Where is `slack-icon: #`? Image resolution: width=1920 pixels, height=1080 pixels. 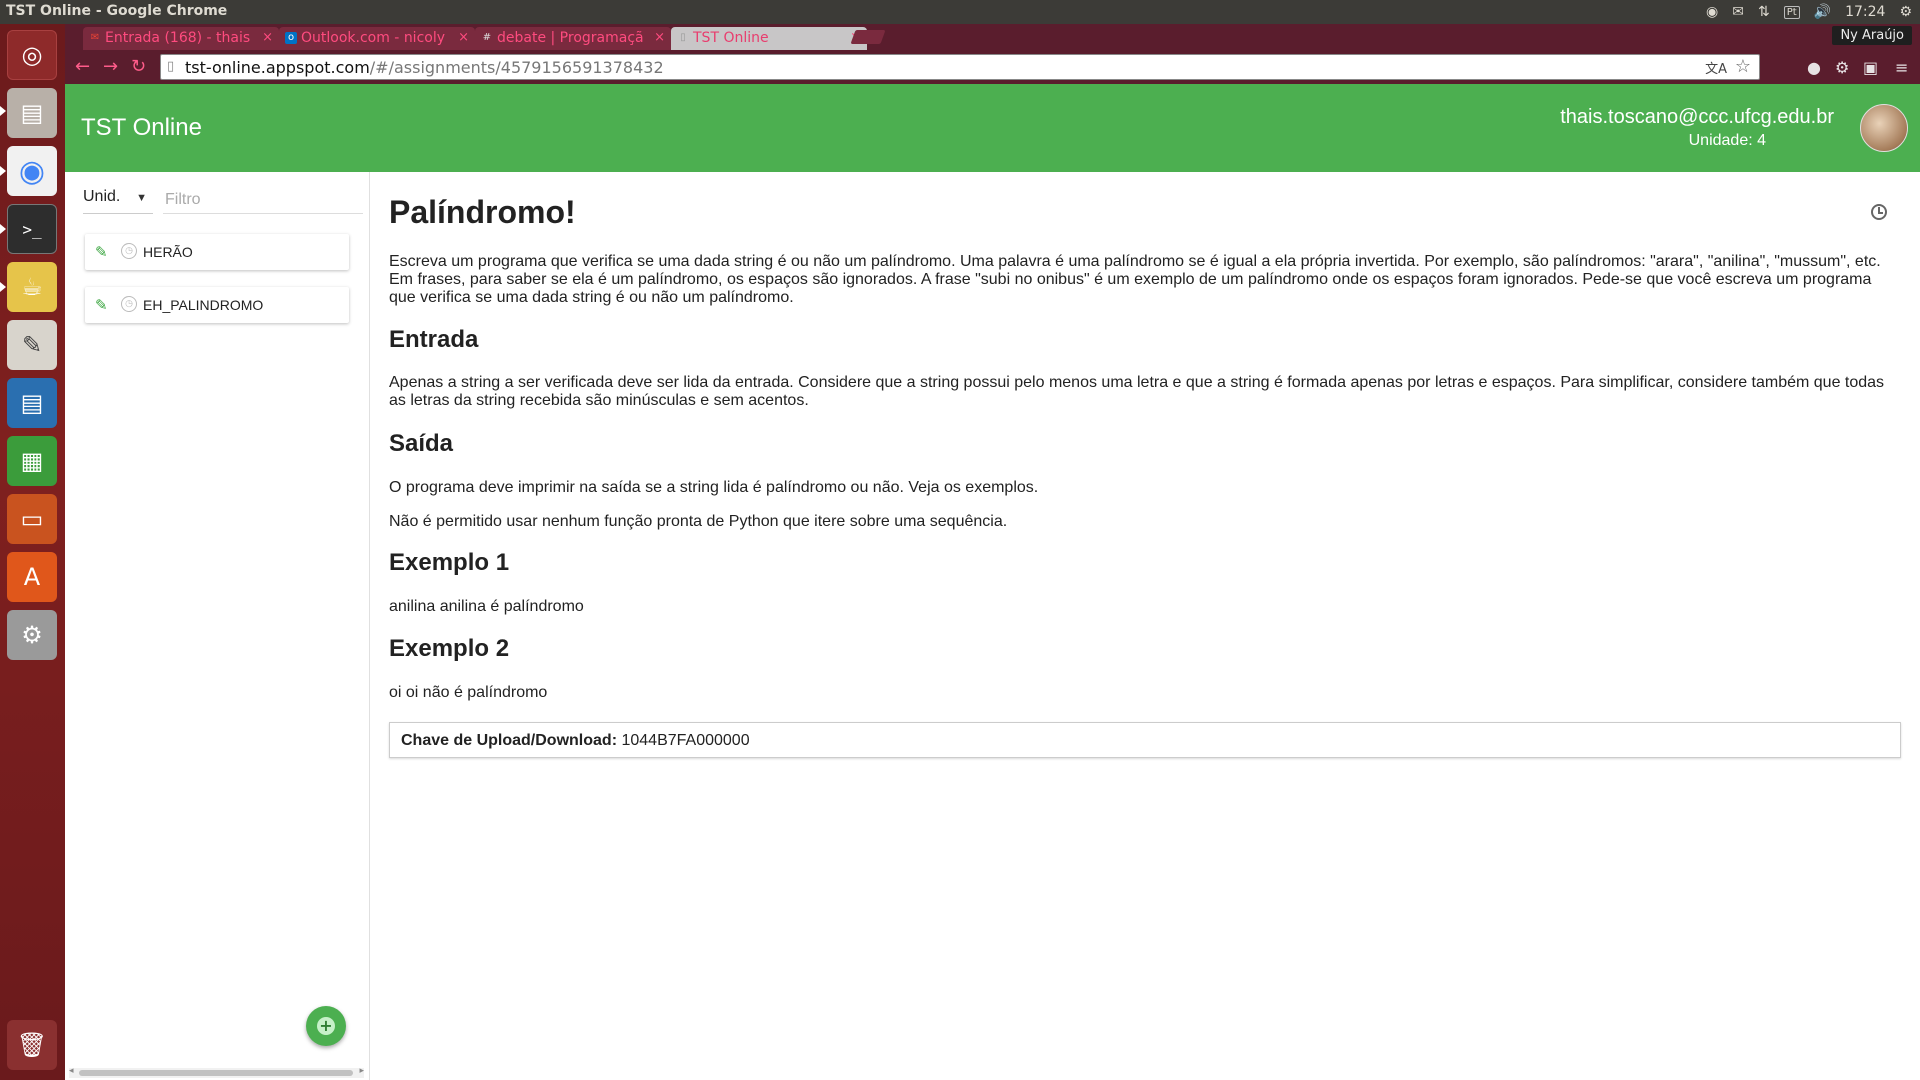
slack-icon: # is located at coordinates (487, 37).